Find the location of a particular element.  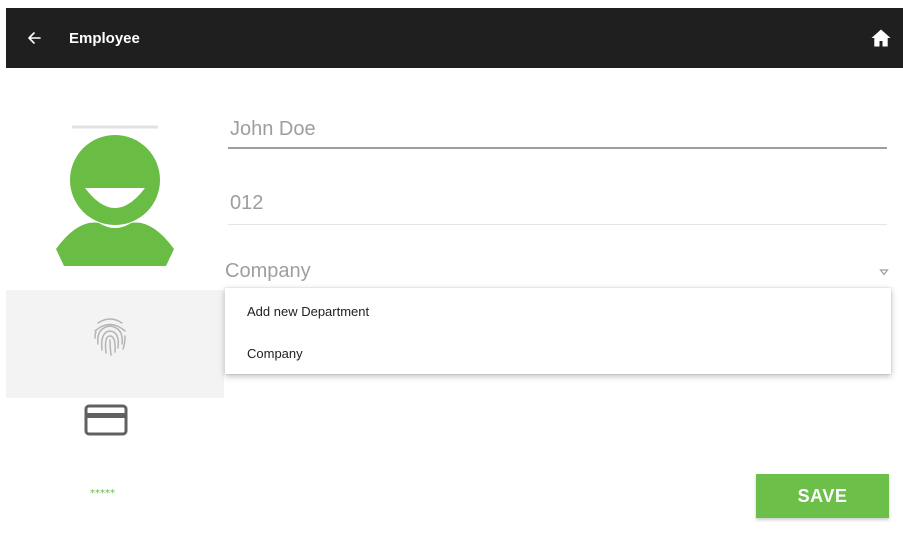

company-select: Company is located at coordinates (558, 275).